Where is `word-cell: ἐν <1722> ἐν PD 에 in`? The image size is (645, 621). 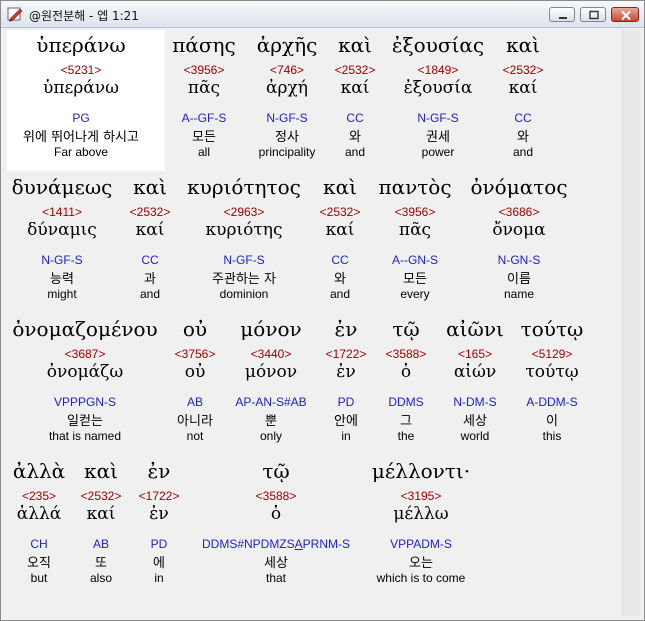
word-cell: ἐν <1722> ἐν PD 에 in is located at coordinates (159, 522).